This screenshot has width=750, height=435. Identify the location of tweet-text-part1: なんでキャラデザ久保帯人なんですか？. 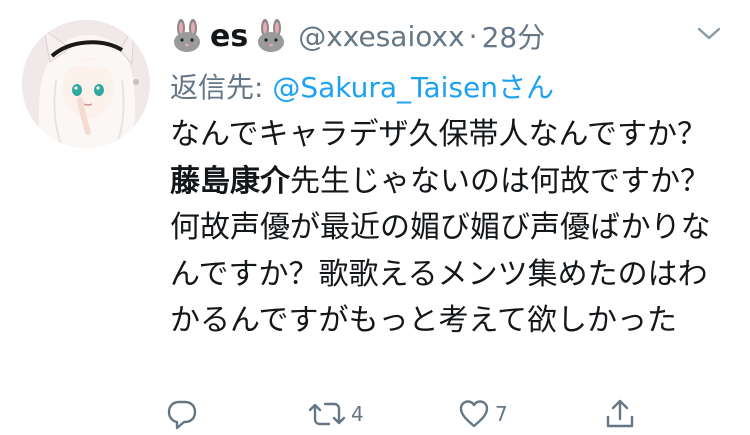
(438, 134).